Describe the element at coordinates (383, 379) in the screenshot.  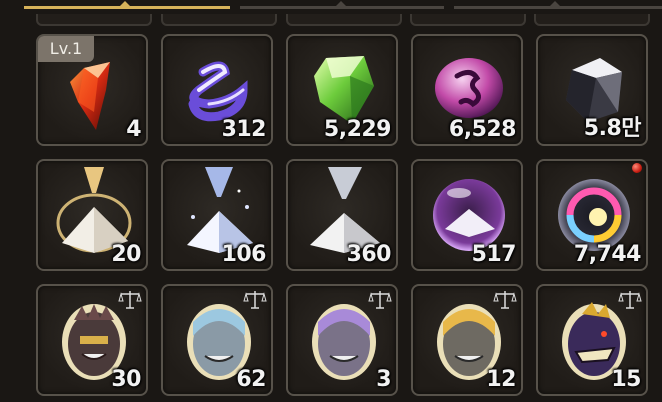
I see `item-count: 3` at that location.